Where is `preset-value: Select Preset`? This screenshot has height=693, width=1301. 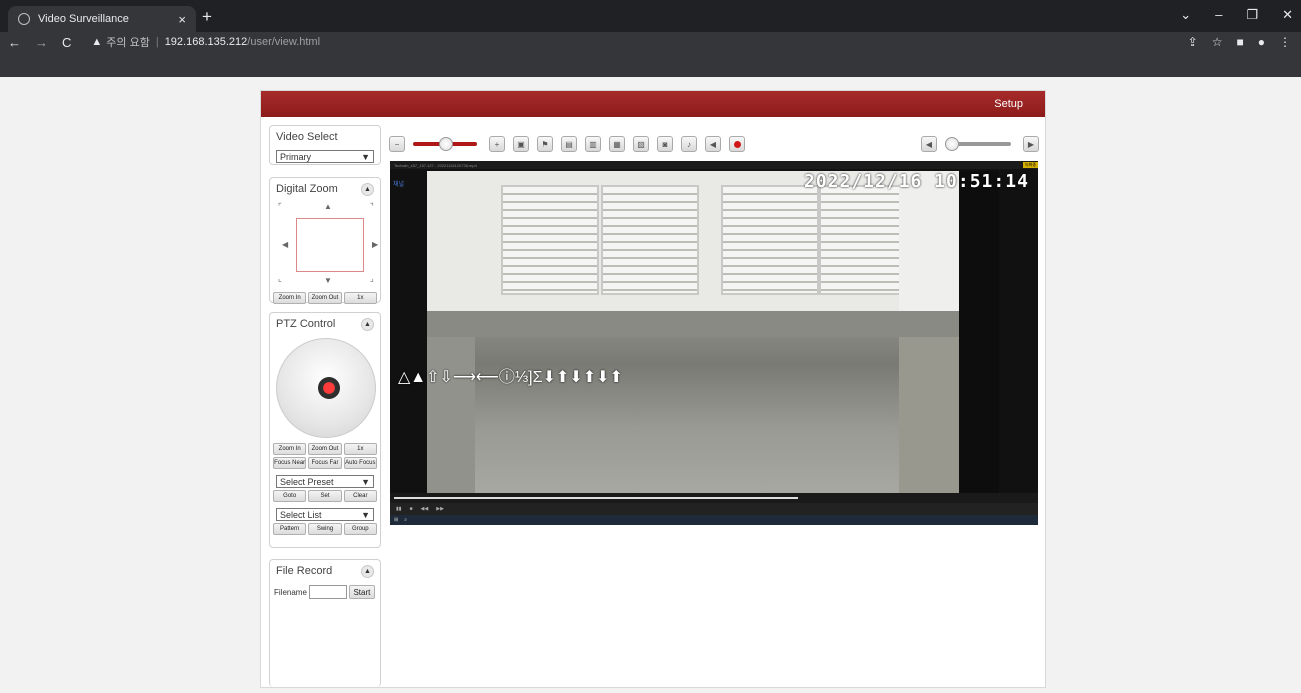 preset-value: Select Preset is located at coordinates (307, 481).